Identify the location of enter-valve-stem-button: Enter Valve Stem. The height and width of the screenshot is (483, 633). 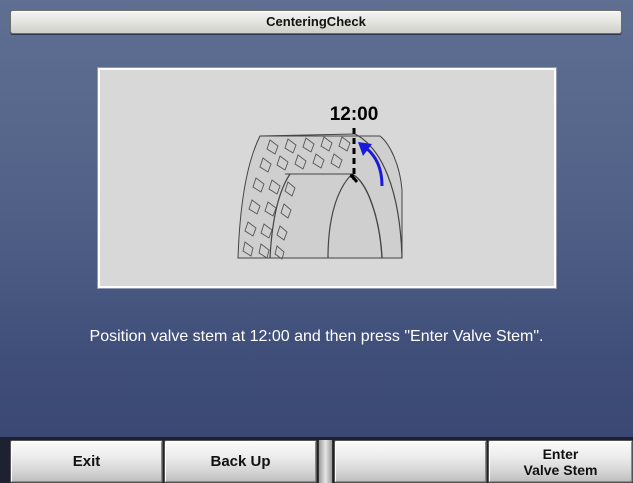
(560, 461).